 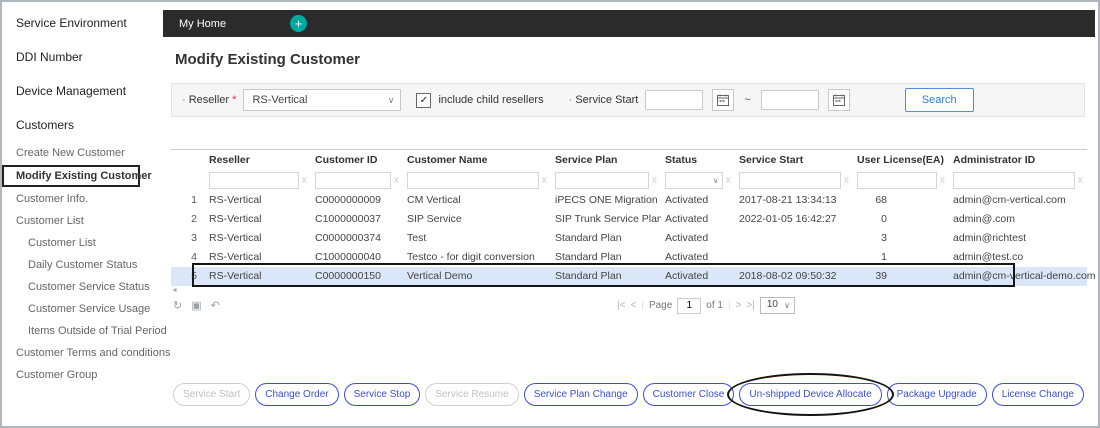 I want to click on package-upgrade-button: Package Upgrade, so click(x=936, y=394).